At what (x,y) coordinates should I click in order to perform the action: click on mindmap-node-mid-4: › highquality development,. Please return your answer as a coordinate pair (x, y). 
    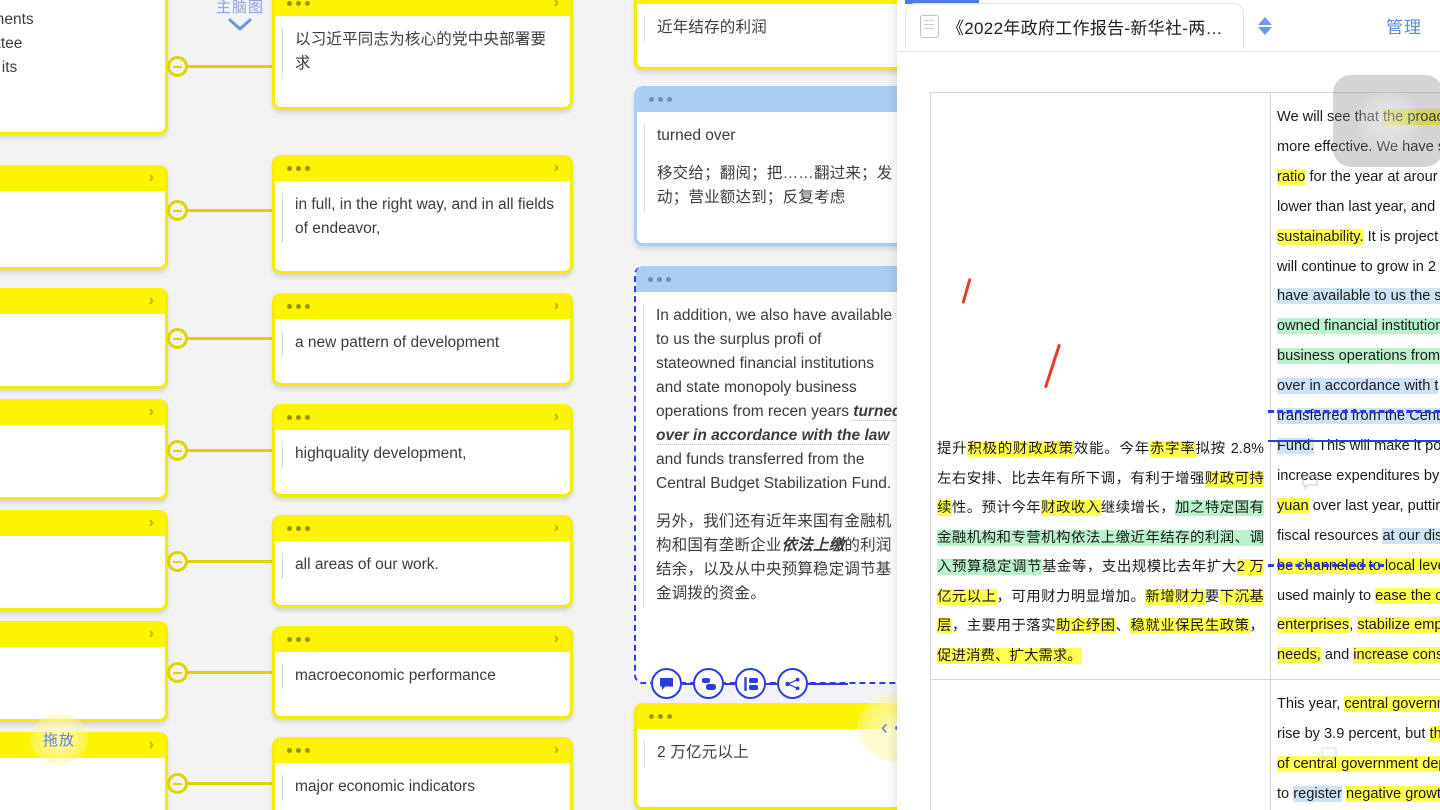
    Looking at the image, I should click on (422, 450).